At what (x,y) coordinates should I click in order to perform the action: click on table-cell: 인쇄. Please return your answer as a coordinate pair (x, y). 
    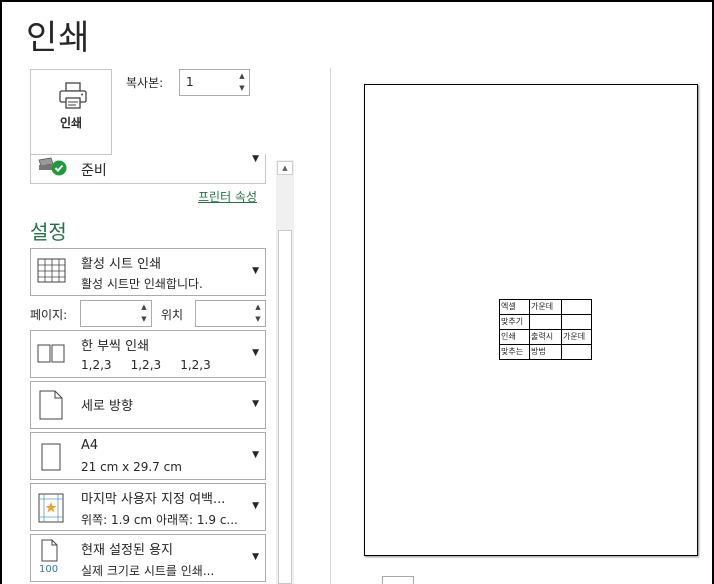
    Looking at the image, I should click on (514, 337).